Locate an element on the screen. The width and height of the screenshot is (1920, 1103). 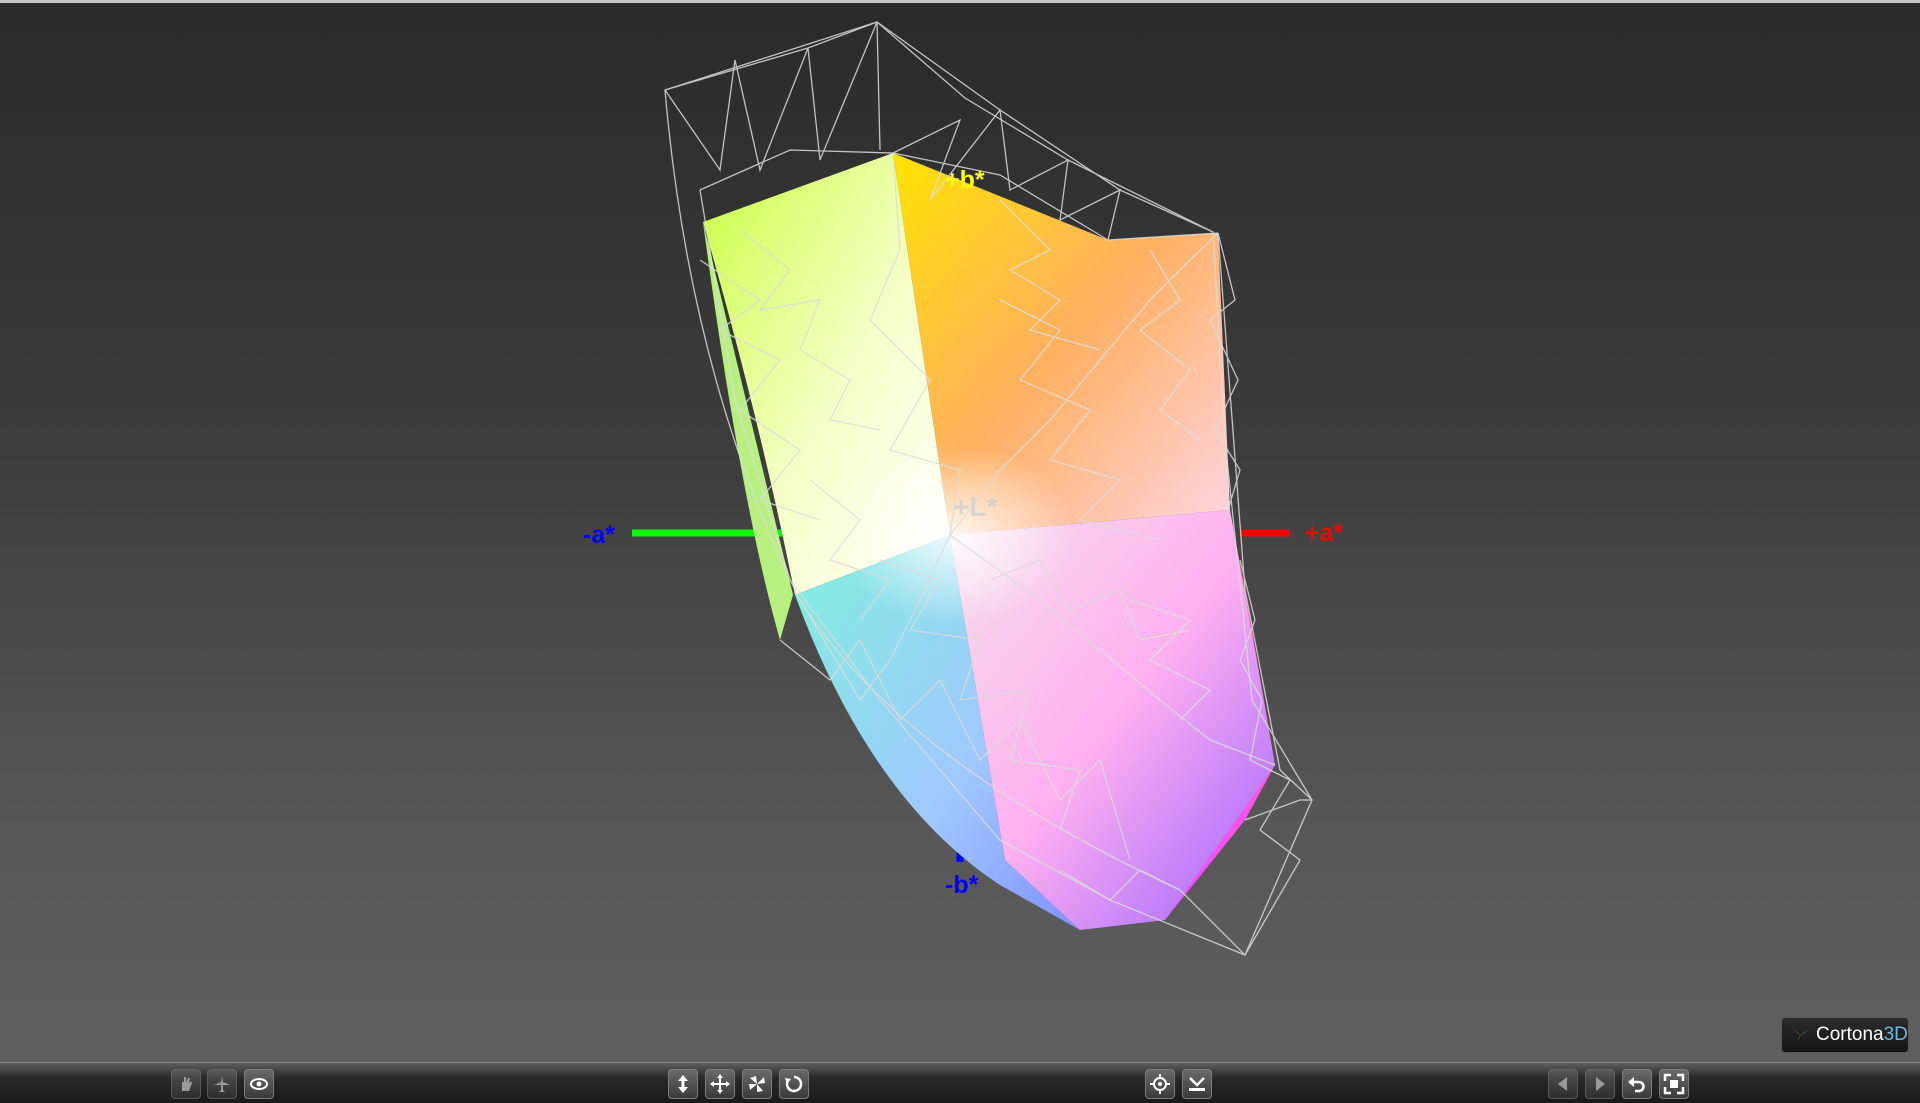
move-icon is located at coordinates (720, 1084).